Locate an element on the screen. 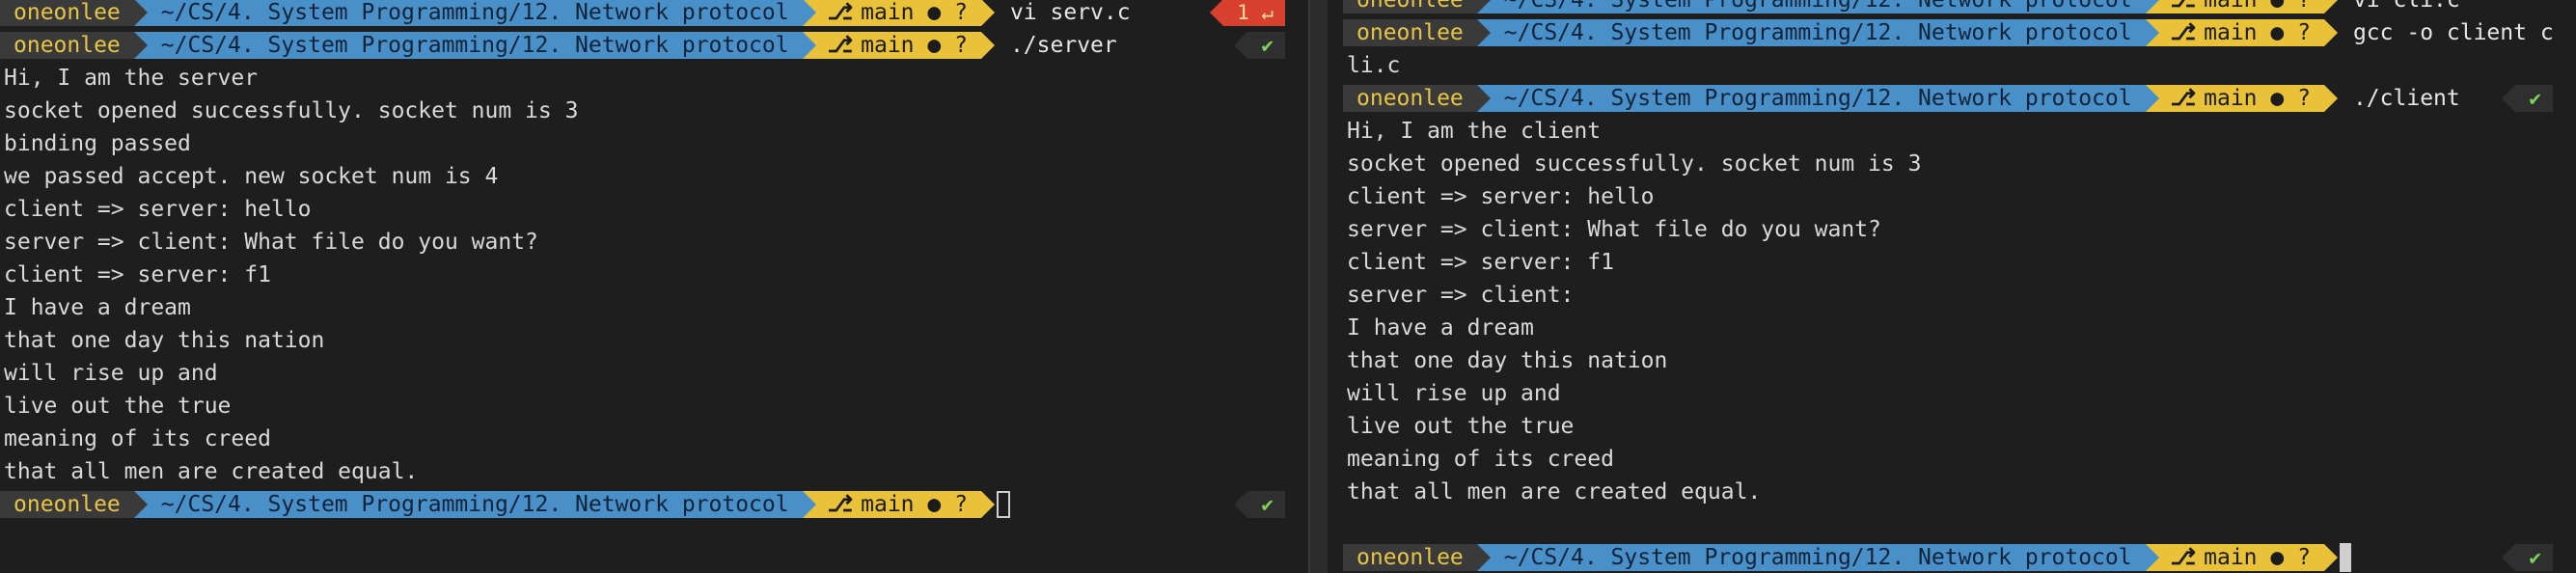  output-line: we passed accept. new socket num is 4 is located at coordinates (252, 177).